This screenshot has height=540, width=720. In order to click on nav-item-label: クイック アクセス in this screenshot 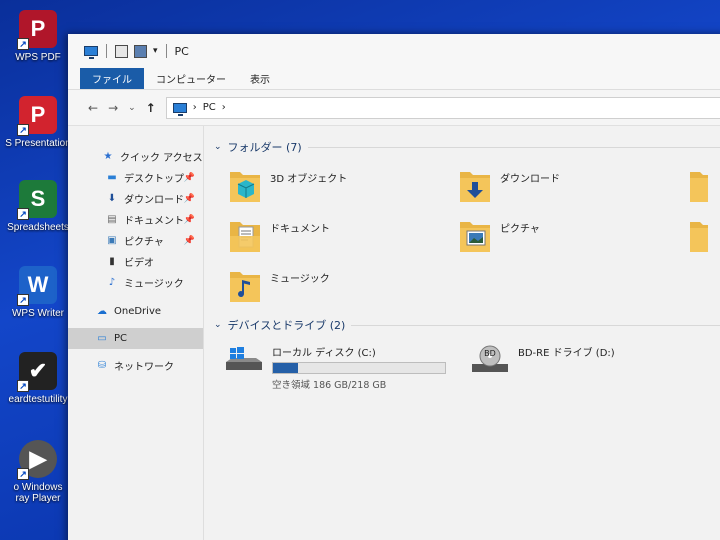, I will do `click(161, 158)`.